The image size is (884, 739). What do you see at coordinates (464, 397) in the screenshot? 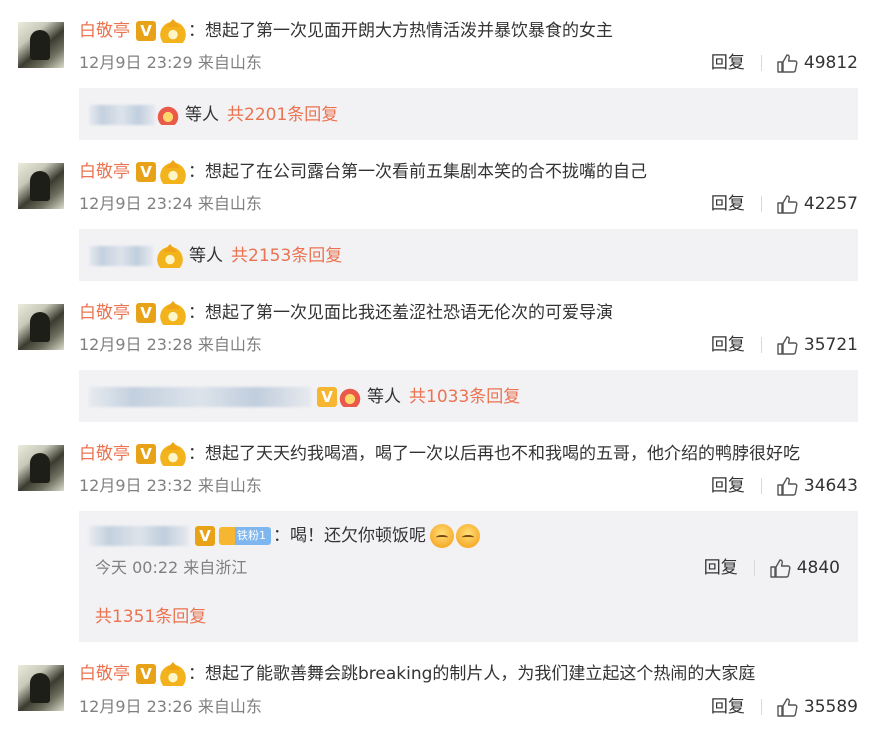
I see `total-replies-link: 共1033条回复` at bounding box center [464, 397].